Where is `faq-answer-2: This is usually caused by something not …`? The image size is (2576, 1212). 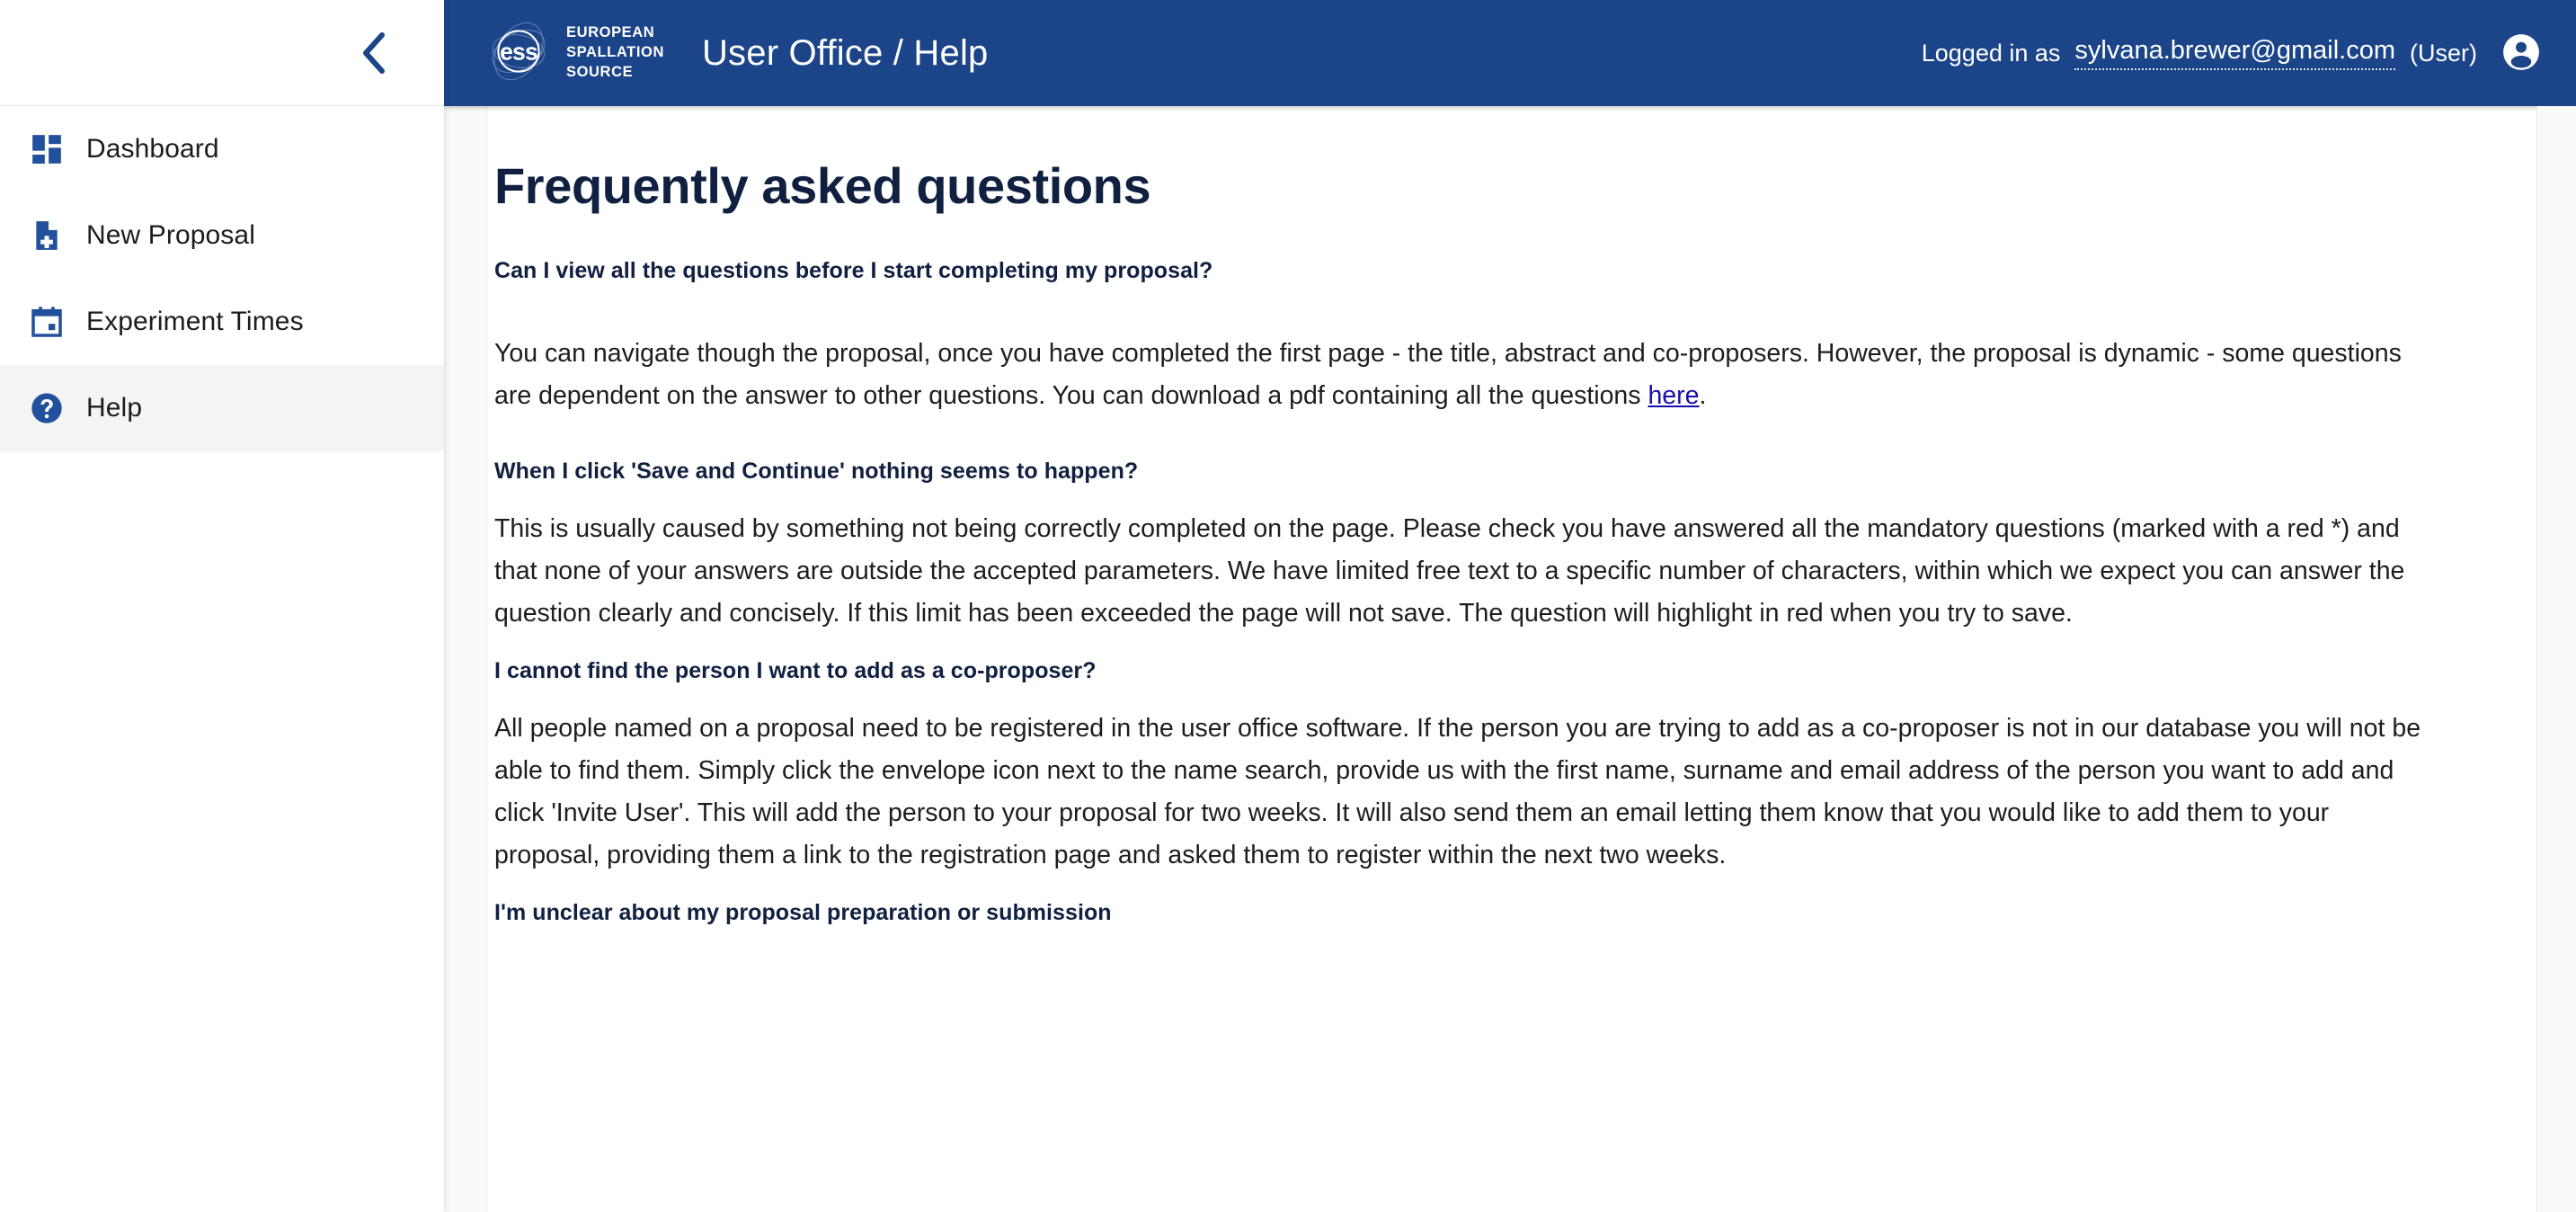 faq-answer-2: This is usually caused by something not … is located at coordinates (1449, 571).